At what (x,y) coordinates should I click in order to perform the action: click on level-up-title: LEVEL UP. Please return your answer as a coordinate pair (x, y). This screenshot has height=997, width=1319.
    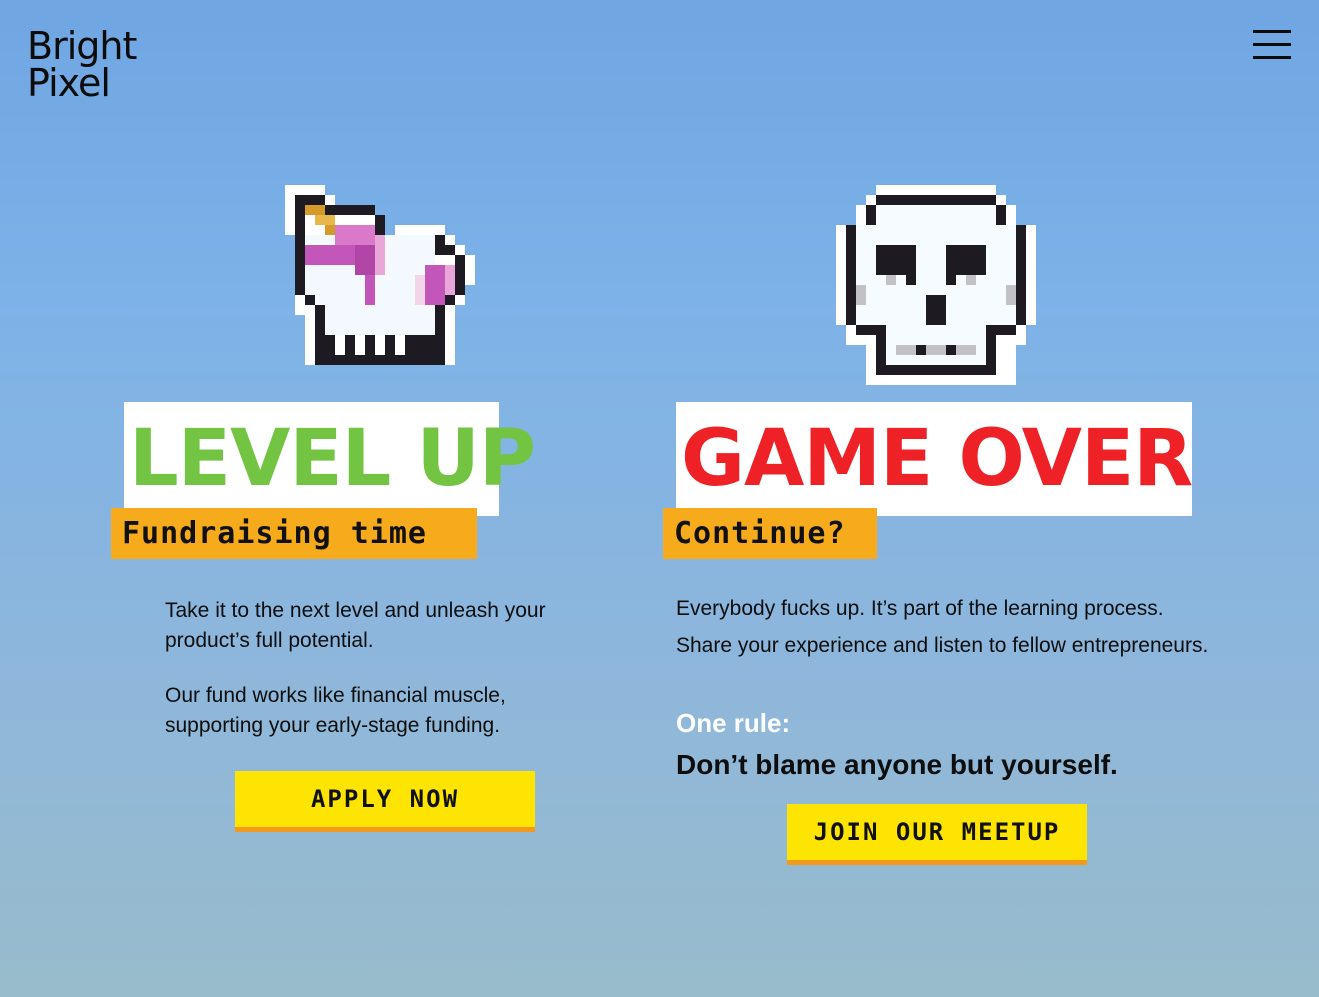
    Looking at the image, I should click on (330, 459).